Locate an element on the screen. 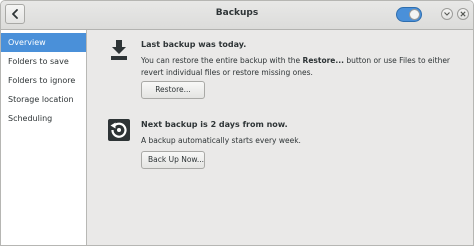  download-icon is located at coordinates (119, 50).